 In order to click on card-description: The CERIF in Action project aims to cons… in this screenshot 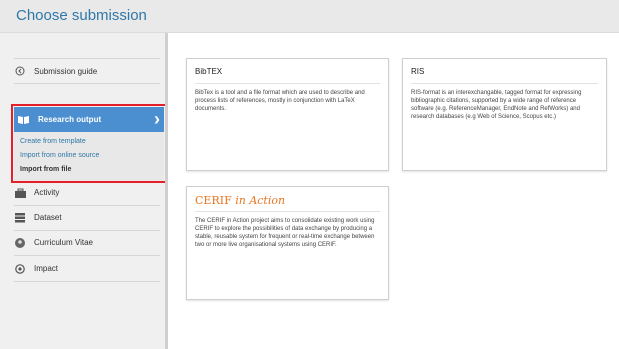, I will do `click(285, 233)`.